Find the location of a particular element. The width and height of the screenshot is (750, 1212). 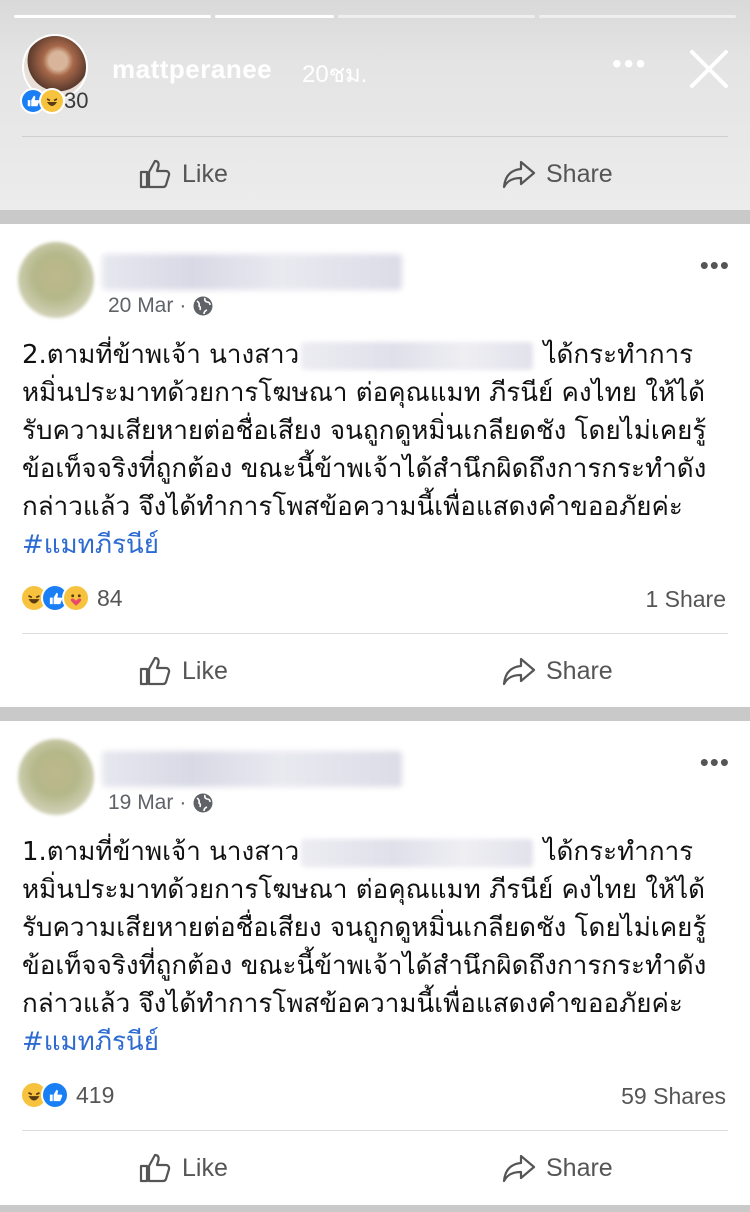

story-progress-bar is located at coordinates (375, 17).